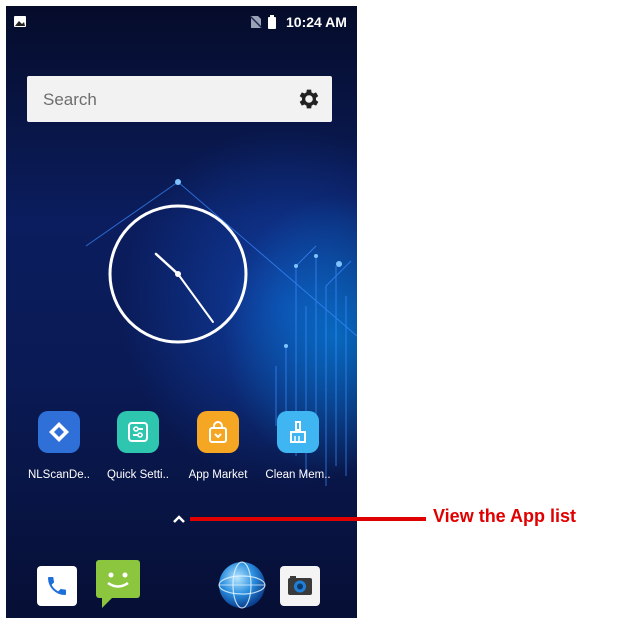  Describe the element at coordinates (256, 22) in the screenshot. I see `no-sim-icon` at that location.